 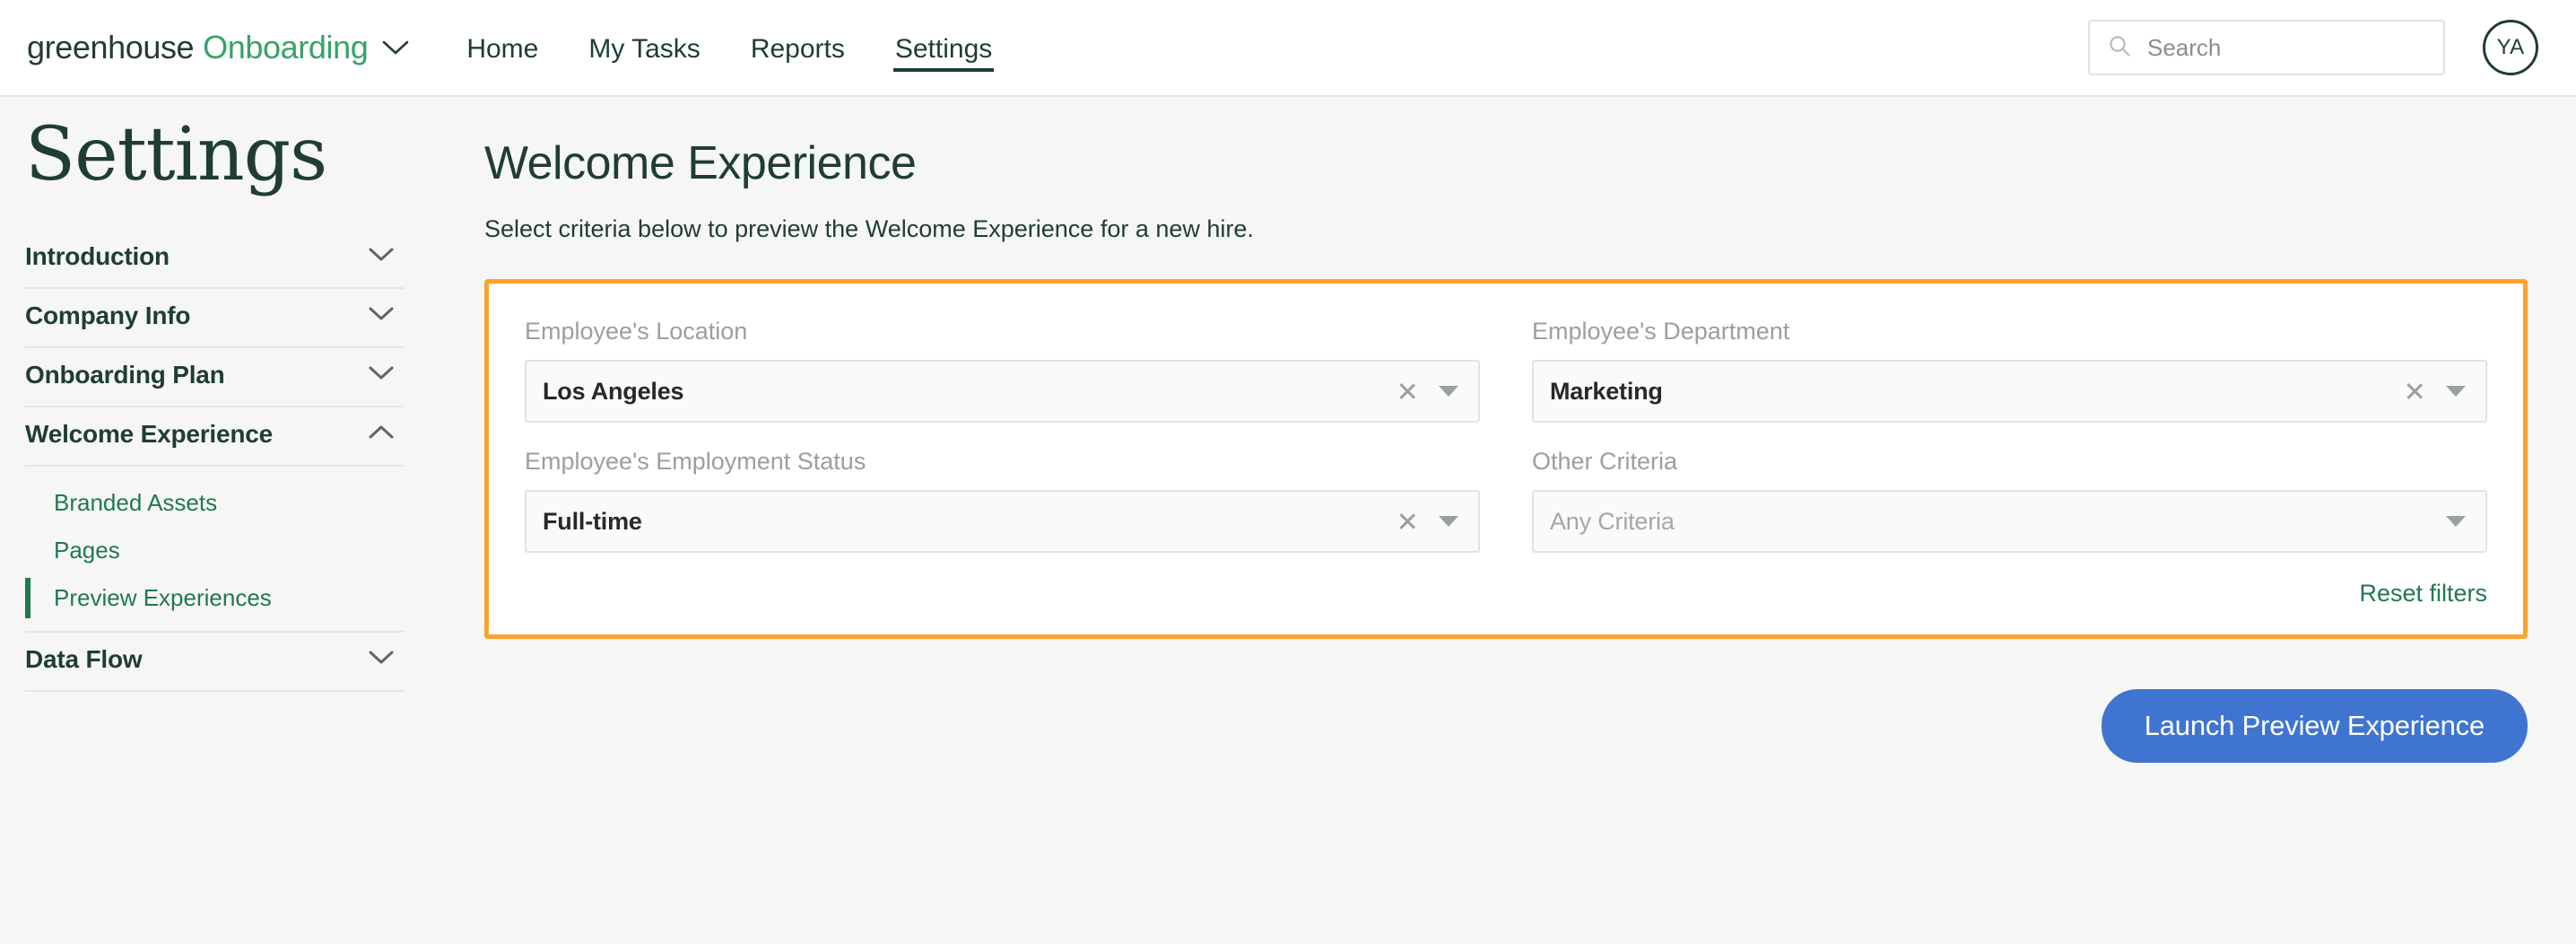 I want to click on select-value: Los Angeles, so click(x=613, y=391).